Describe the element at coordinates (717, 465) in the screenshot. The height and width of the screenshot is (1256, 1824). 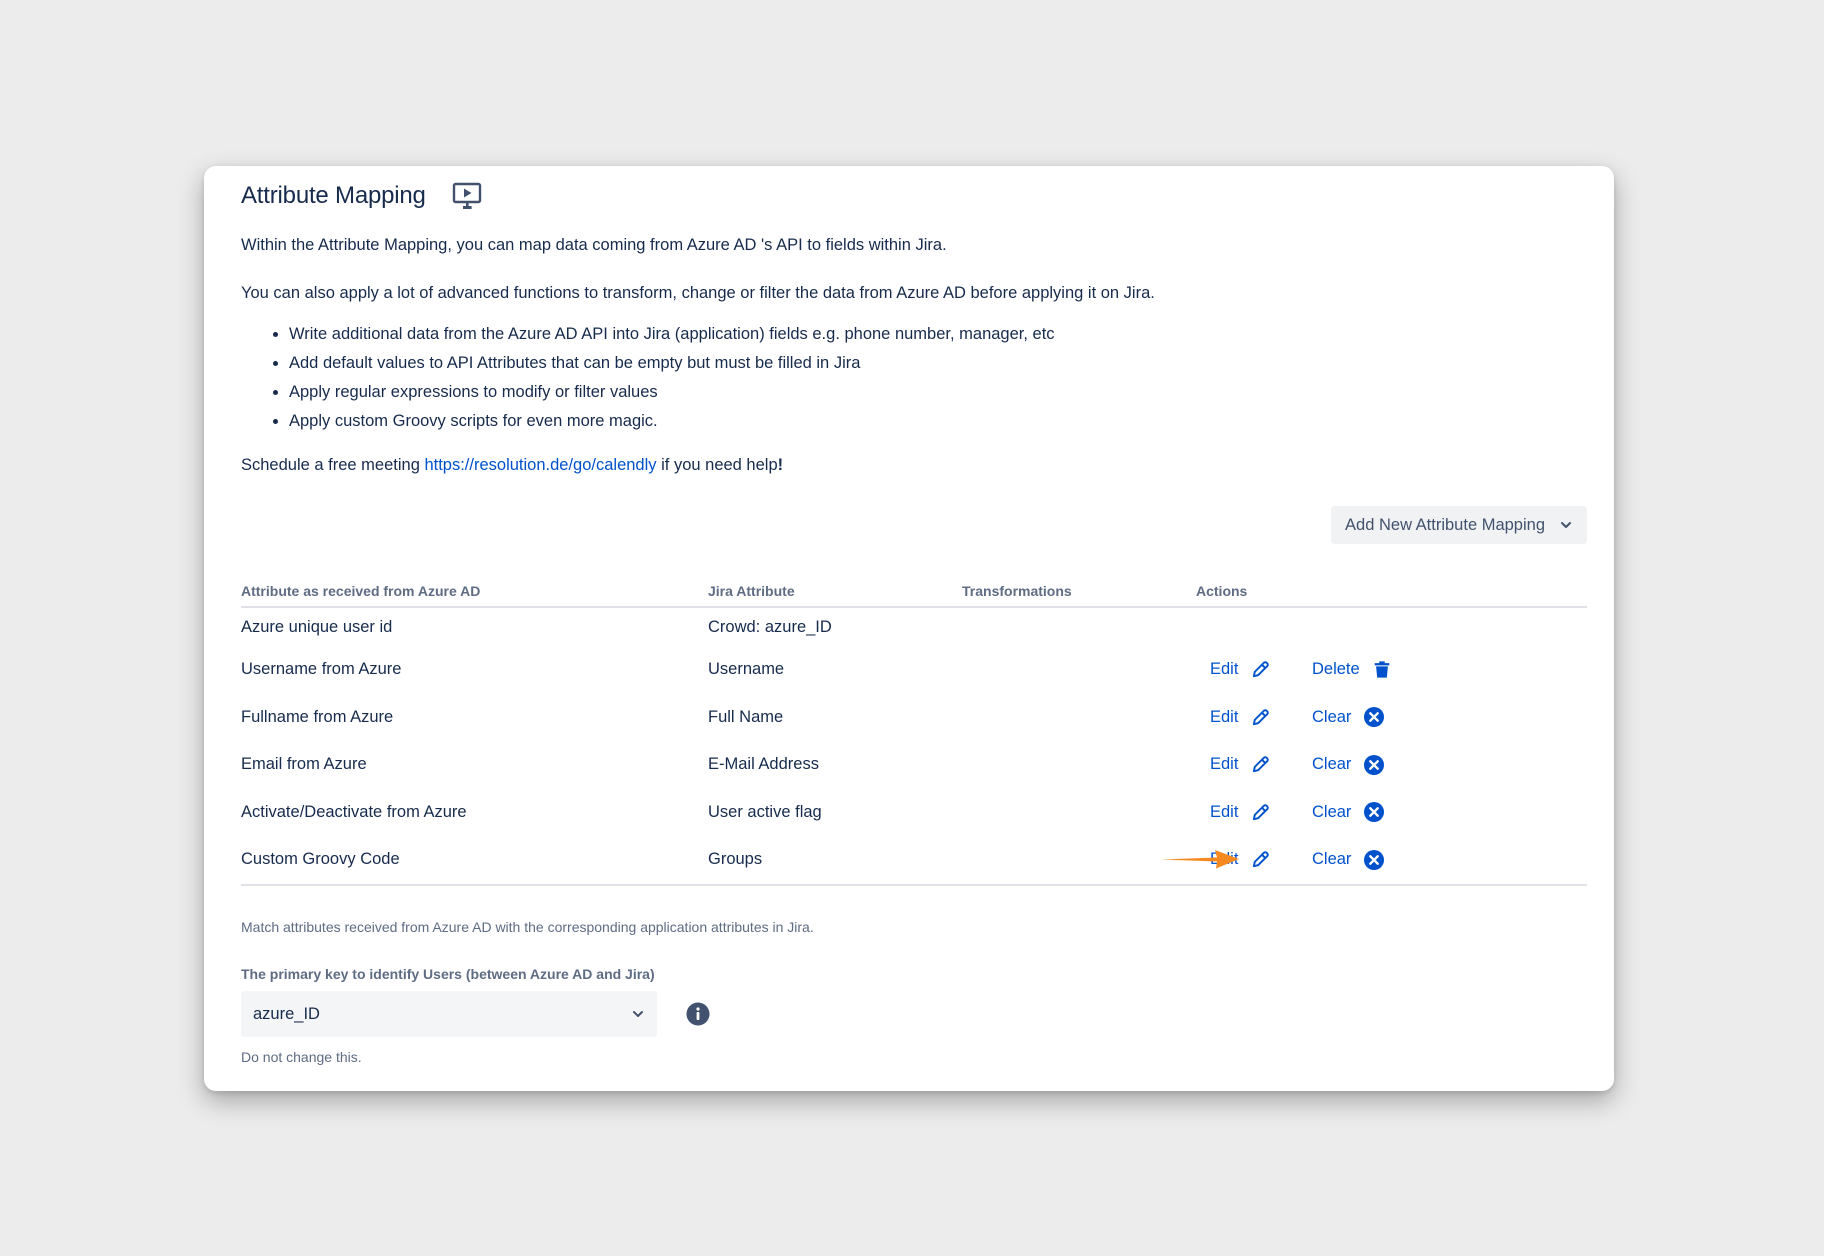
I see `schedule-suffix: if you need help` at that location.